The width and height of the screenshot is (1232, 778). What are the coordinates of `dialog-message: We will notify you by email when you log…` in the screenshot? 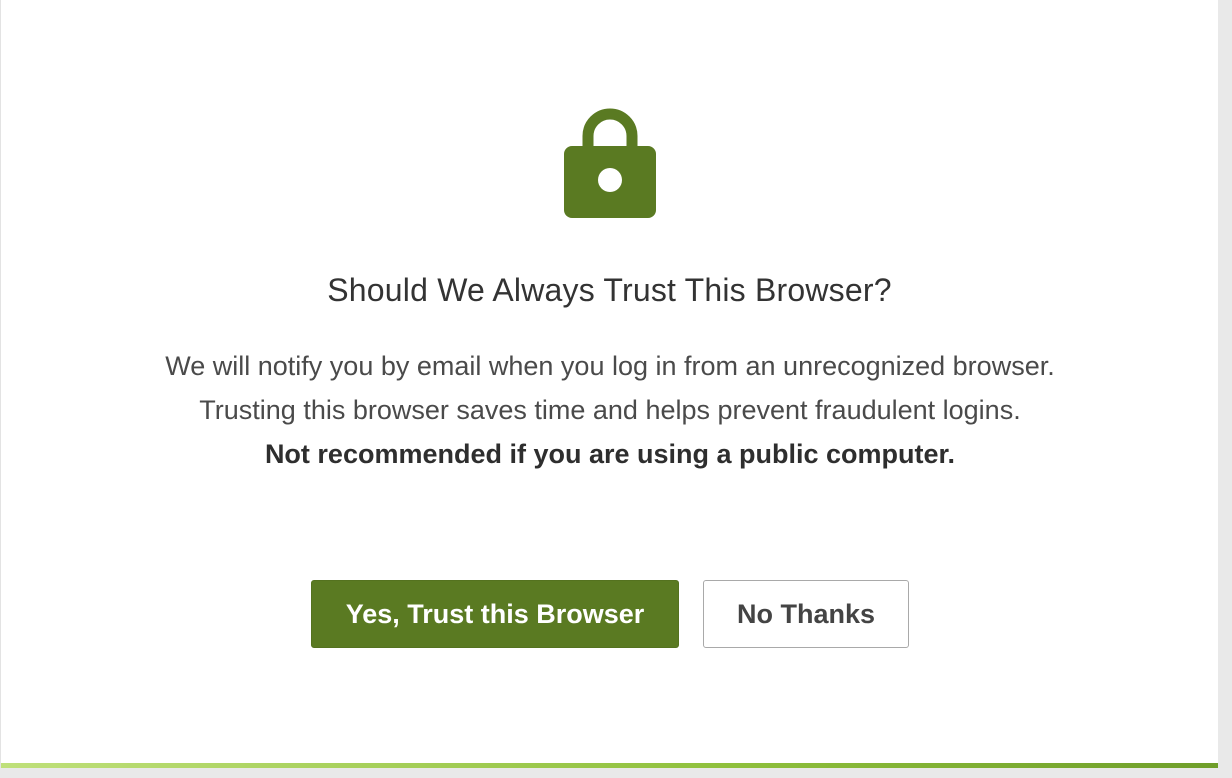 It's located at (610, 410).